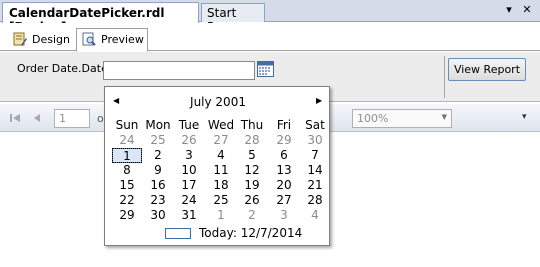 This screenshot has width=540, height=267. Describe the element at coordinates (127, 170) in the screenshot. I see `calendar-day: 8` at that location.